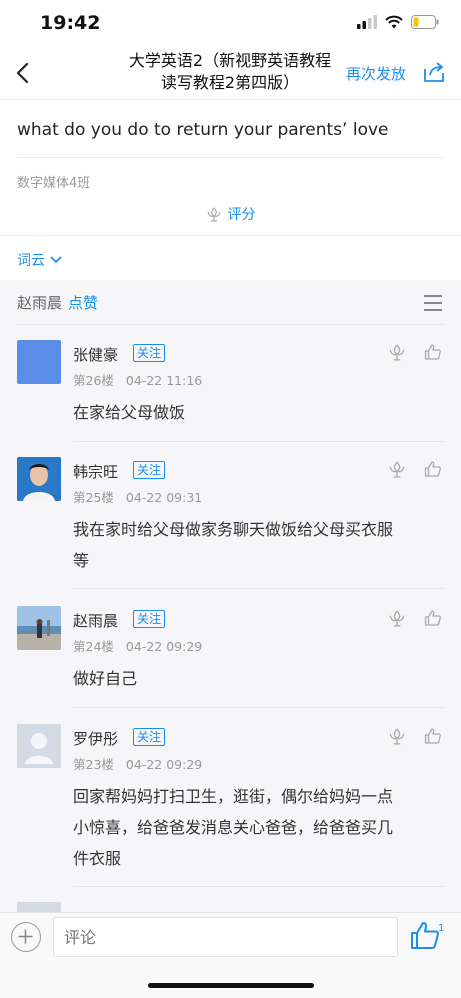 This screenshot has width=461, height=998. Describe the element at coordinates (70, 23) in the screenshot. I see `status-time: 19:42` at that location.